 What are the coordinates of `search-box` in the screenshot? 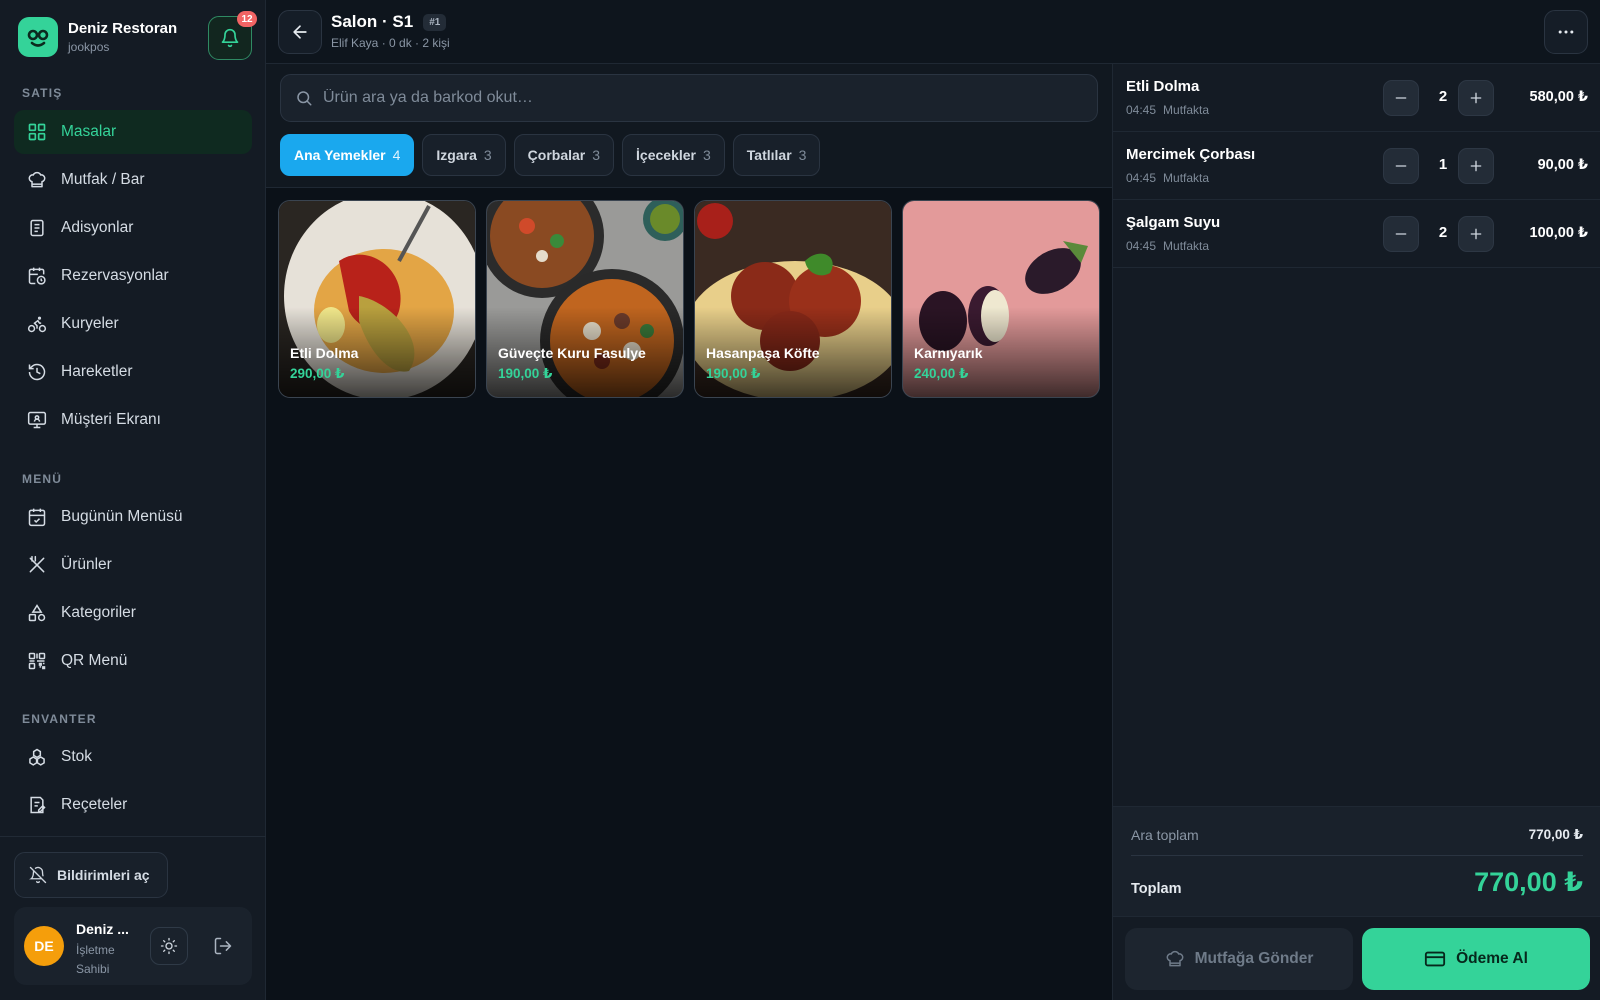 It's located at (689, 98).